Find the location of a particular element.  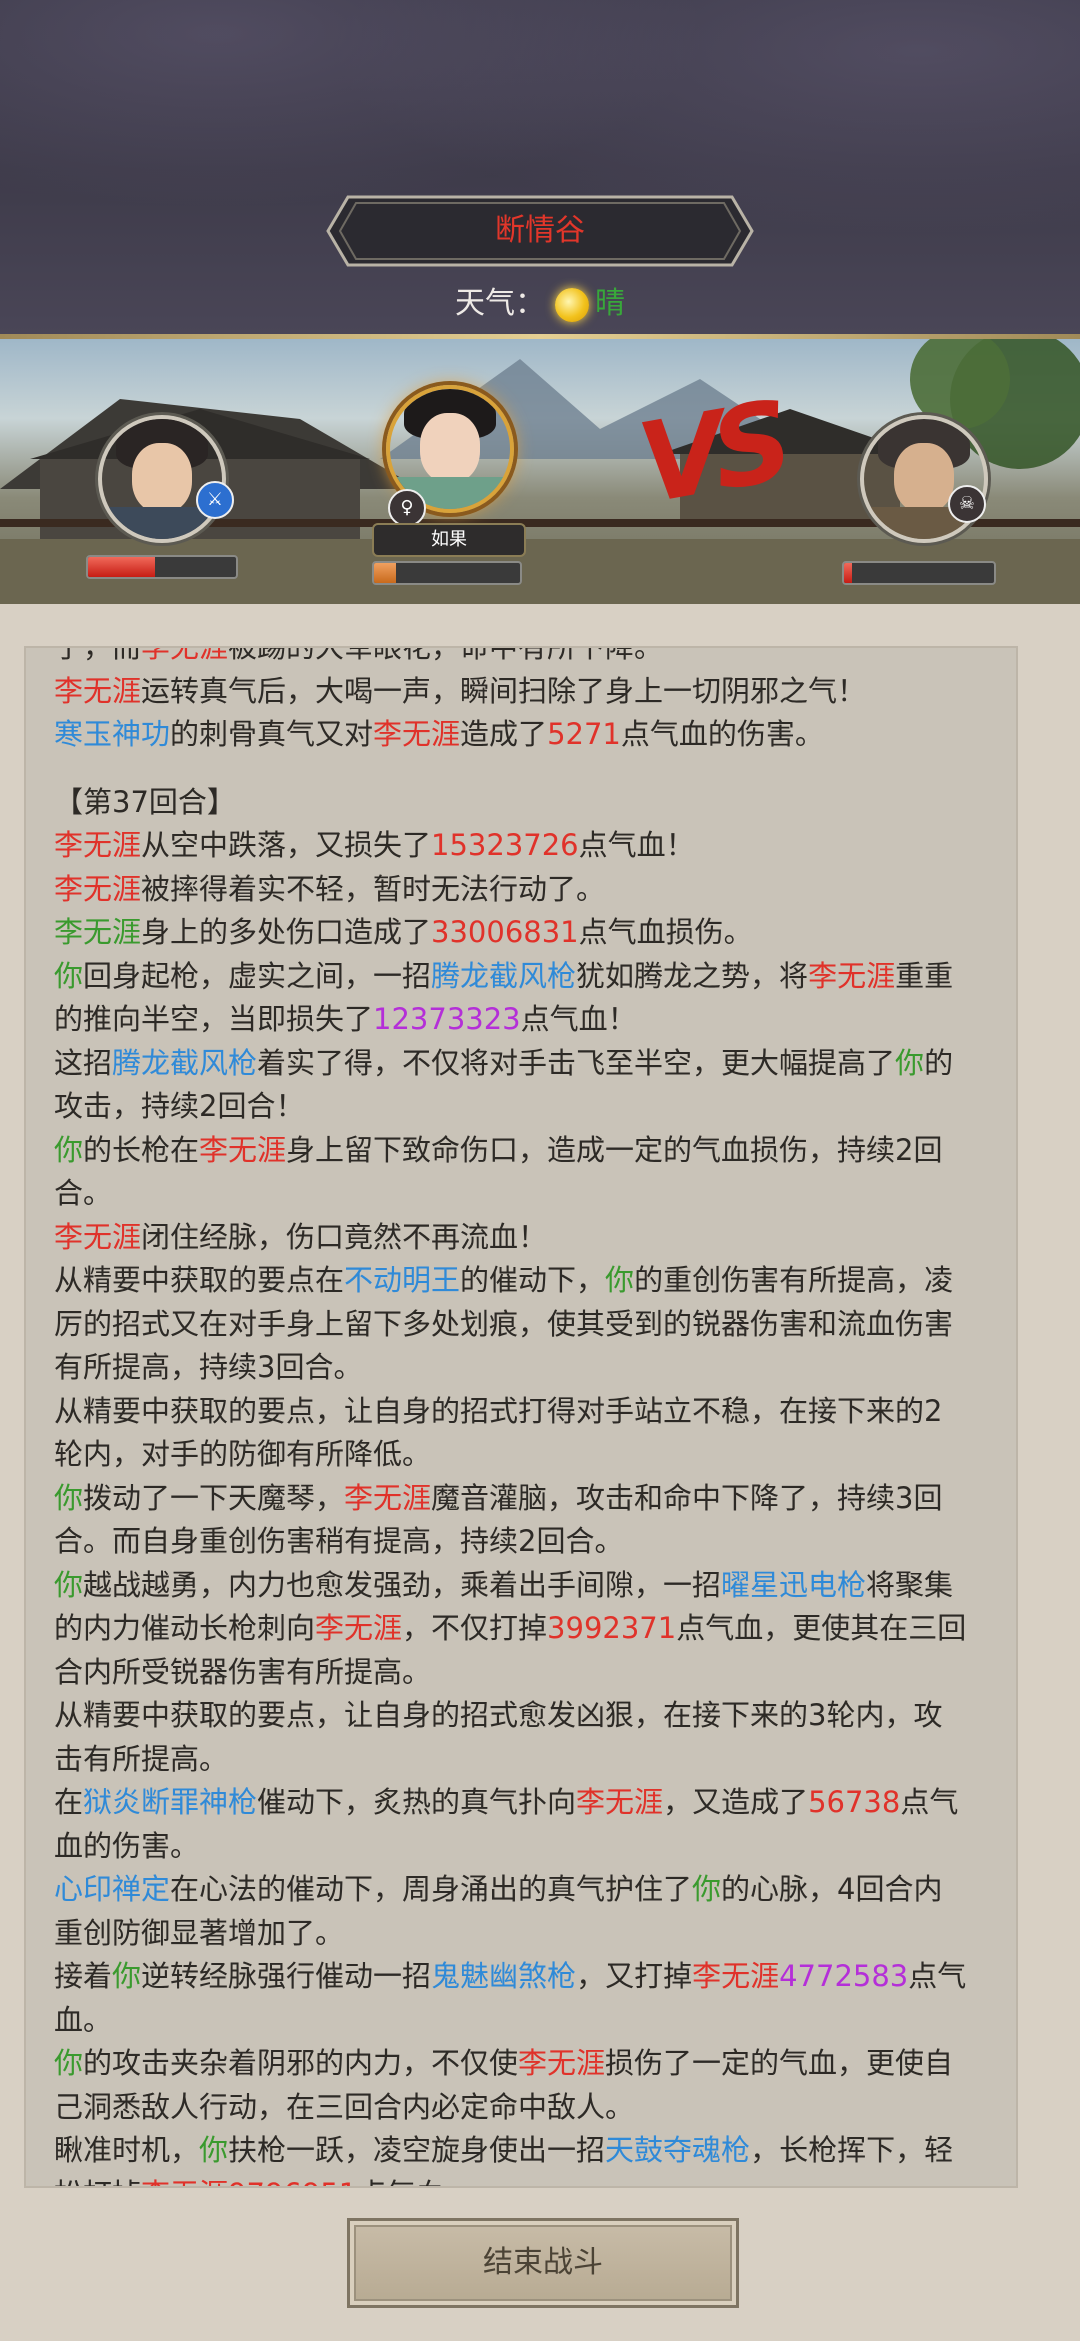

log-line: 你回身起枪，虚实之间，一招腾龙截风枪犹如腾龙之势，将李无涯重重 is located at coordinates (521, 977).